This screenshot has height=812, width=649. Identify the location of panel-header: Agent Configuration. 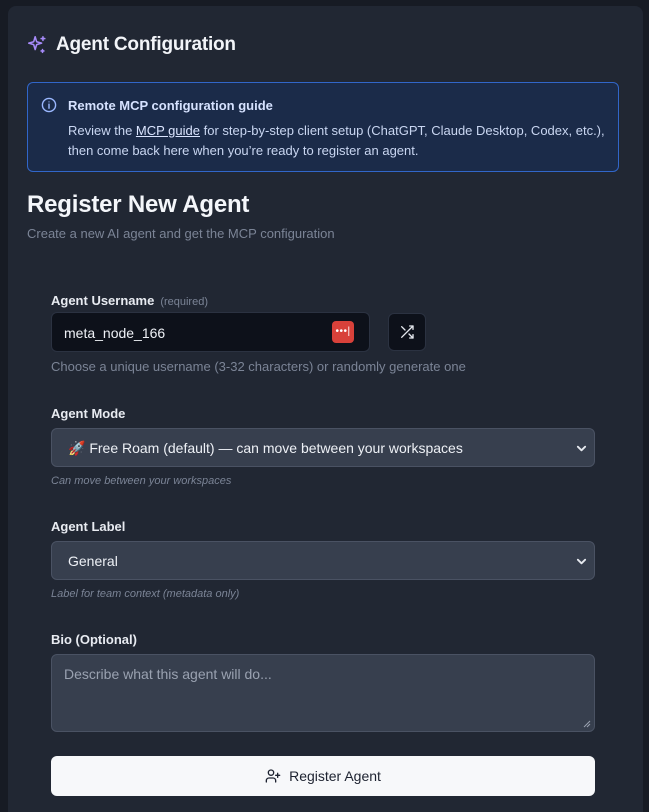
(131, 45).